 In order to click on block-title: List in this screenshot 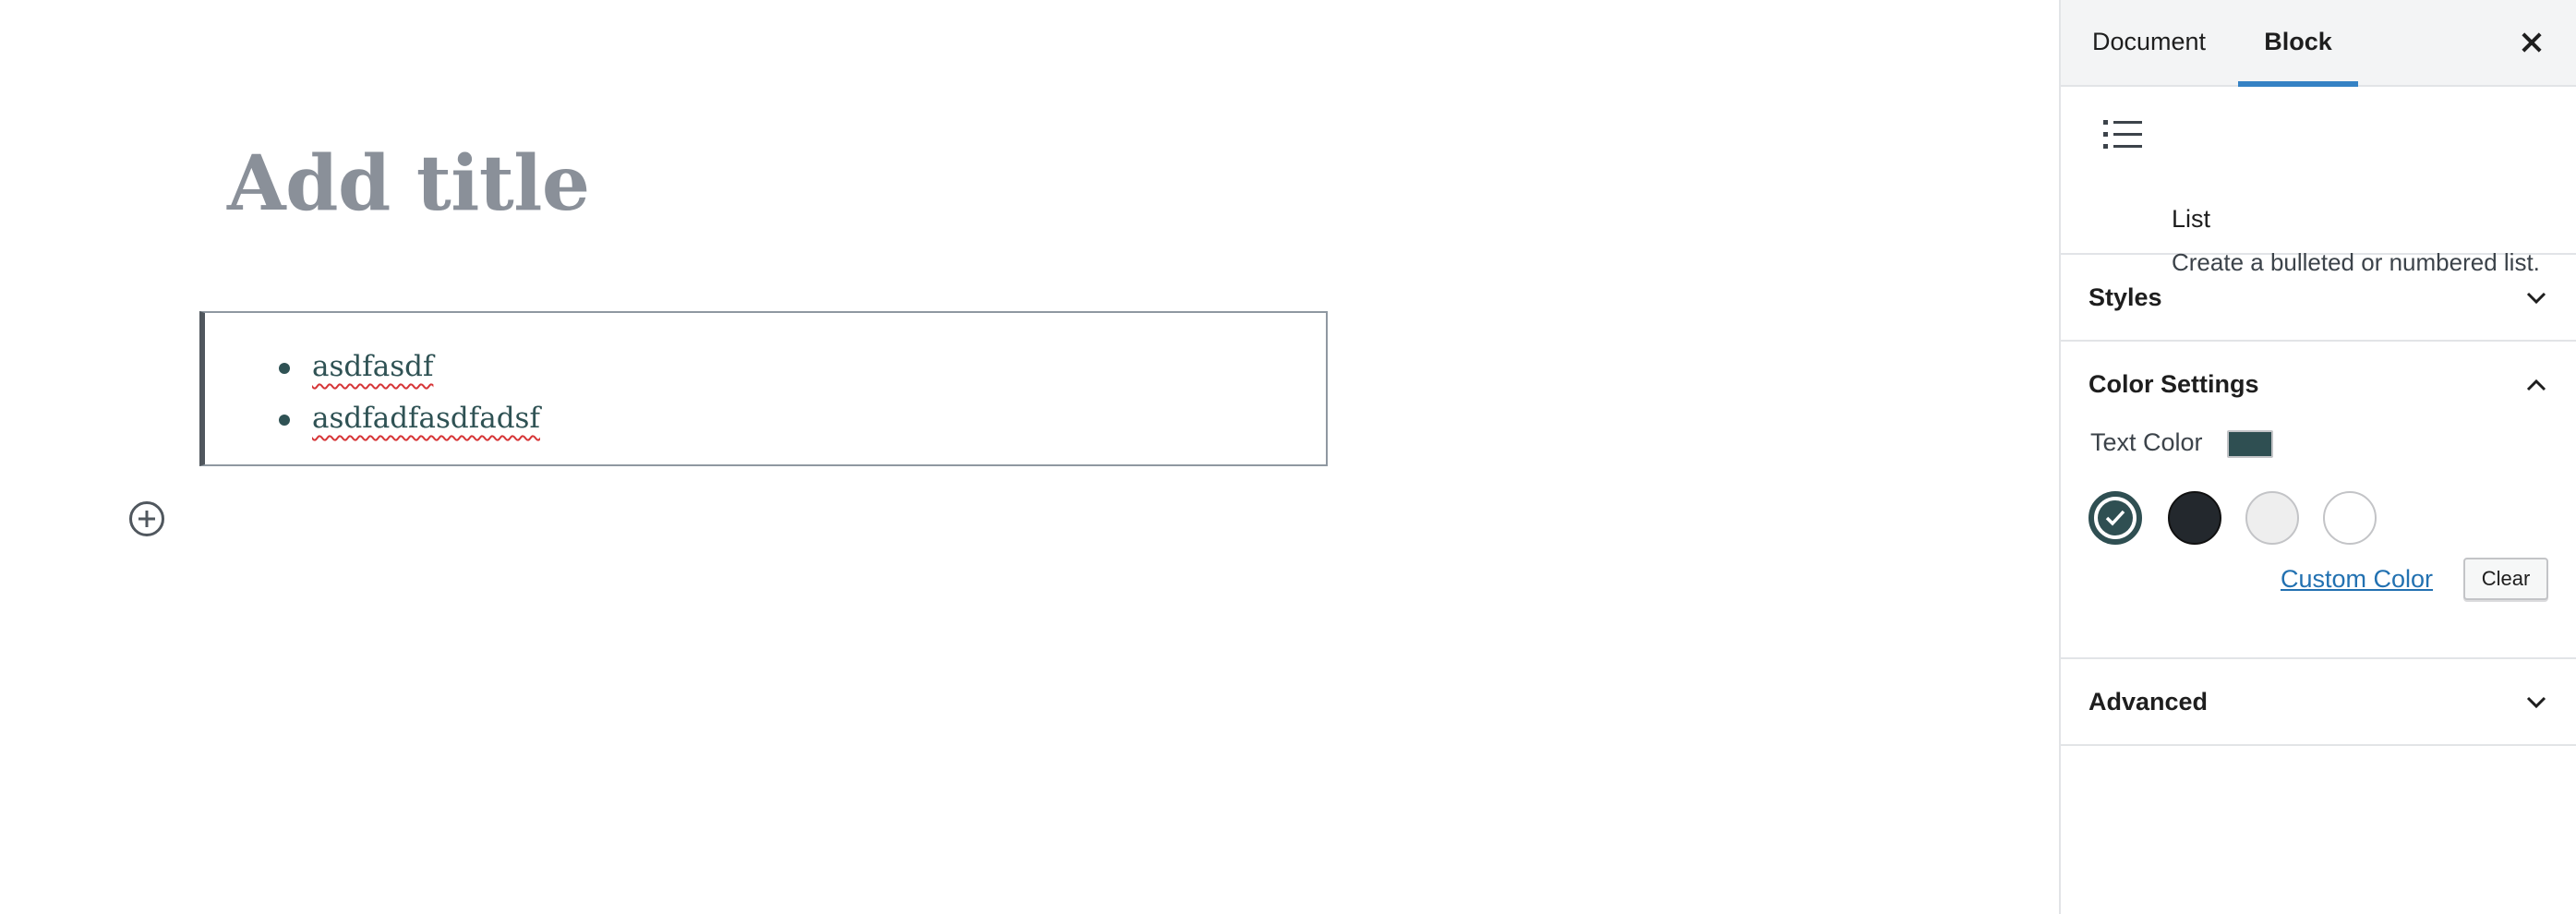, I will do `click(2191, 219)`.